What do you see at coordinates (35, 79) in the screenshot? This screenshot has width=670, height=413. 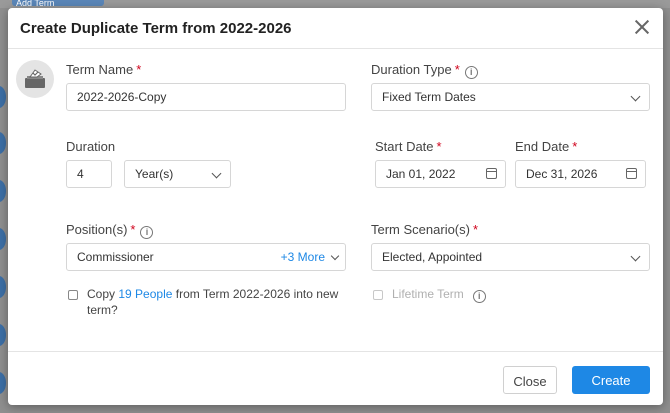 I see `ballot-box-icon` at bounding box center [35, 79].